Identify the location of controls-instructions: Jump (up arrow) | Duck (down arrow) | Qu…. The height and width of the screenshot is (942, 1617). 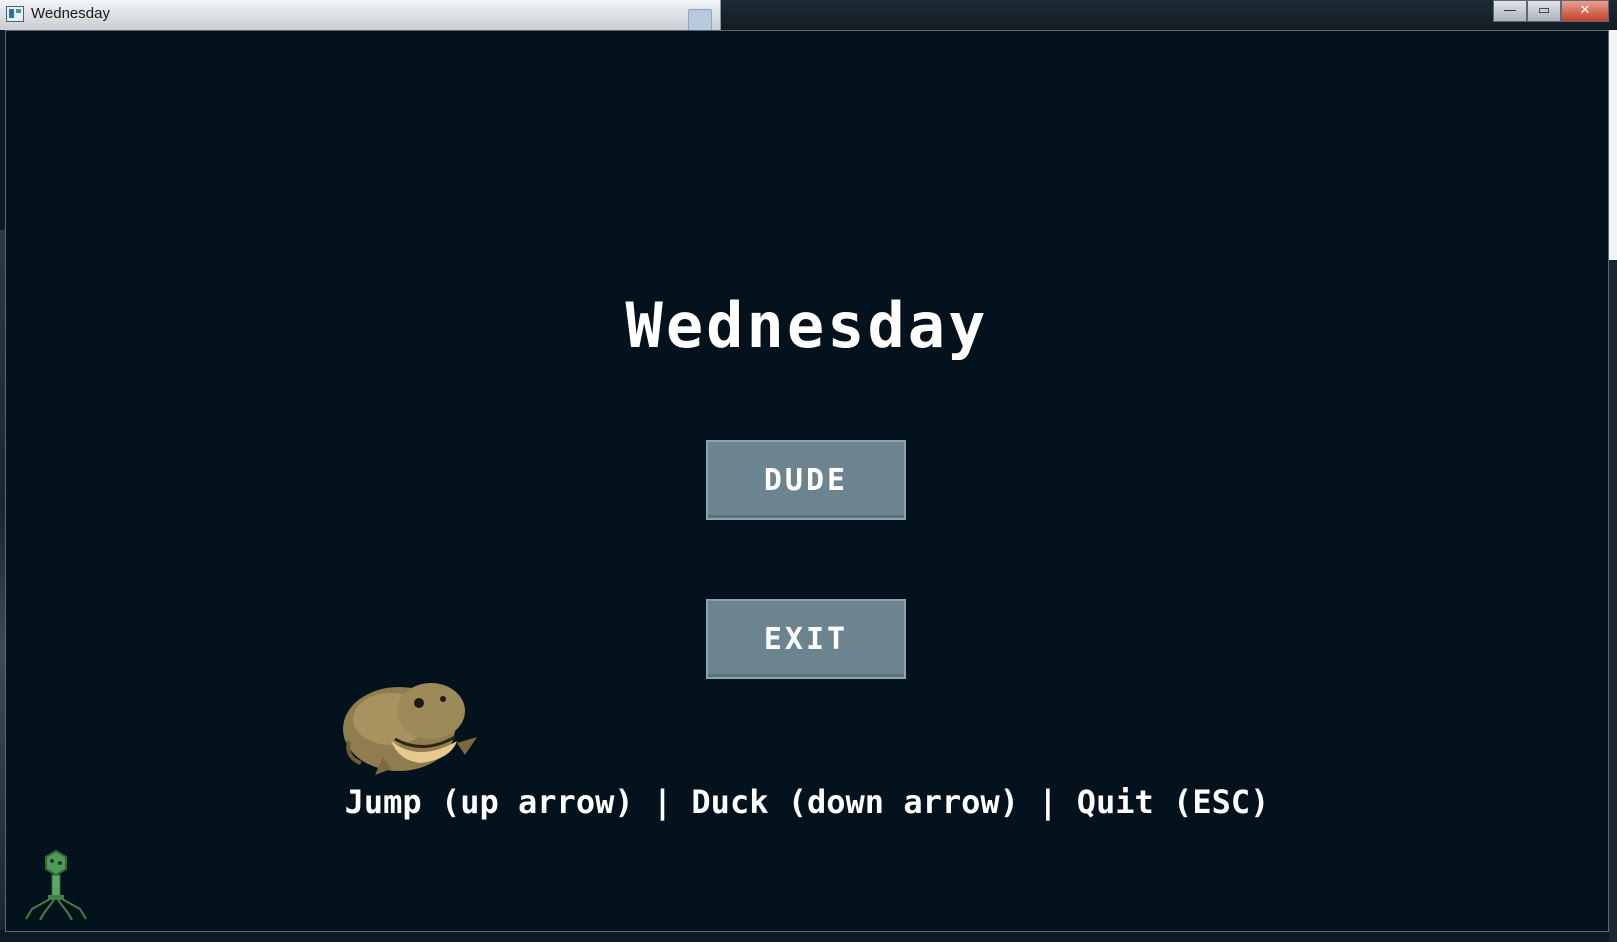
(807, 802).